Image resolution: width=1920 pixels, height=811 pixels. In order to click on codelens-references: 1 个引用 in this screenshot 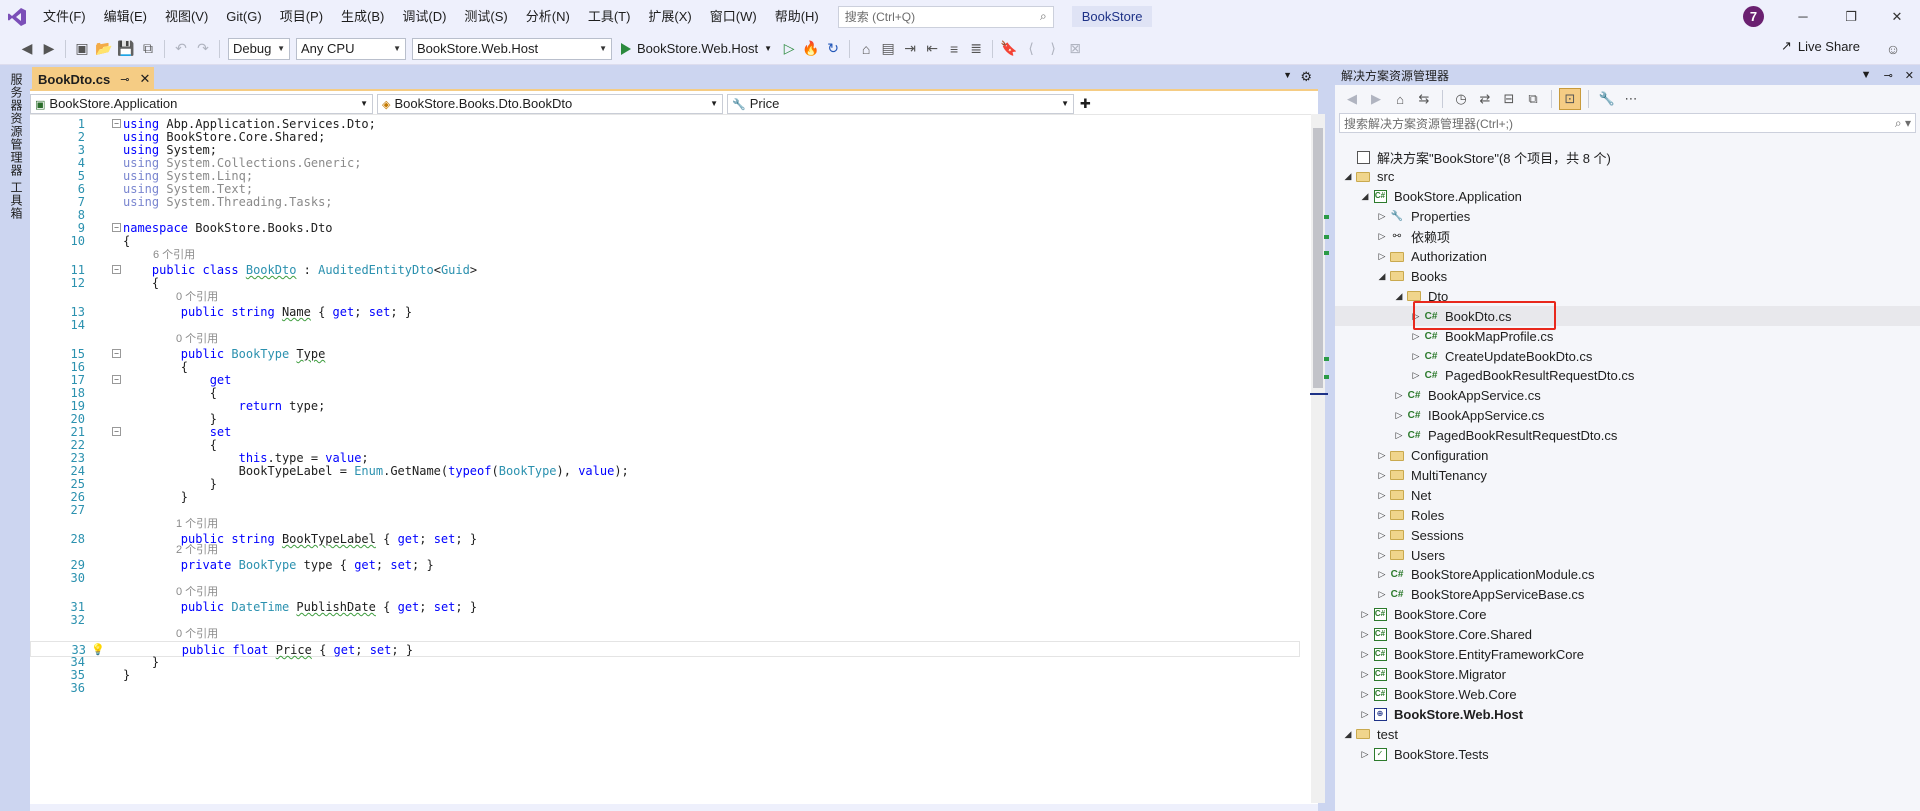, I will do `click(197, 524)`.